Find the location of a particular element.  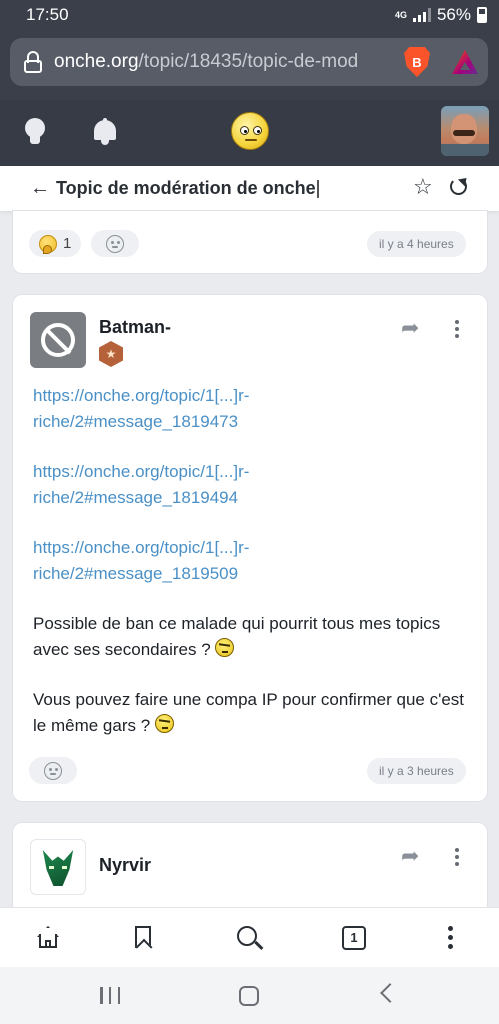

lock-icon is located at coordinates (33, 62).